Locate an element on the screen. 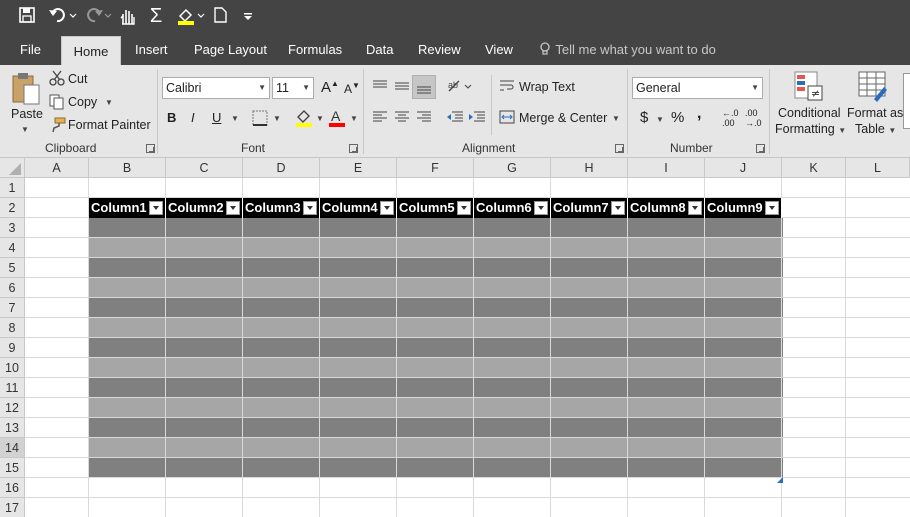 This screenshot has width=910, height=517. merge-dropdown-icon: ▼ is located at coordinates (616, 118).